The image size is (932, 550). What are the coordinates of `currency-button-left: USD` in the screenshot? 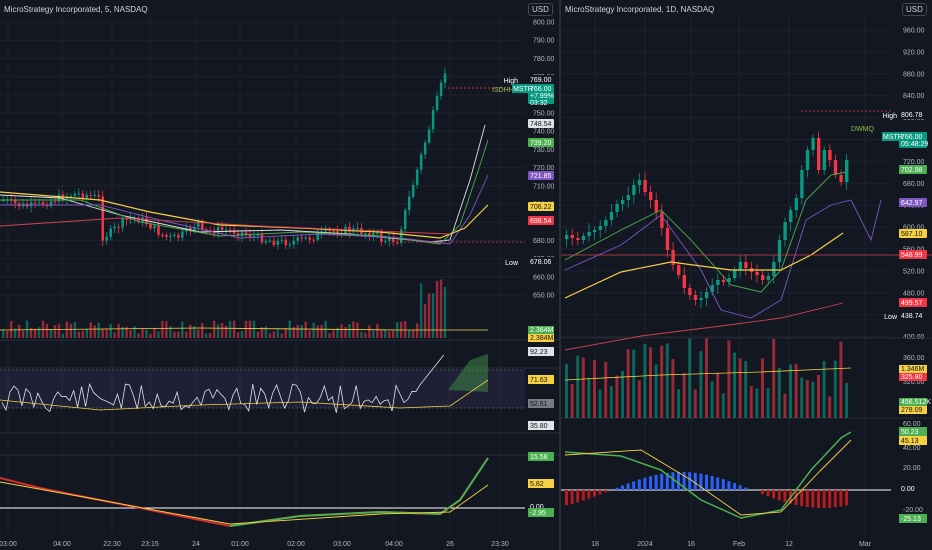 It's located at (540, 9).